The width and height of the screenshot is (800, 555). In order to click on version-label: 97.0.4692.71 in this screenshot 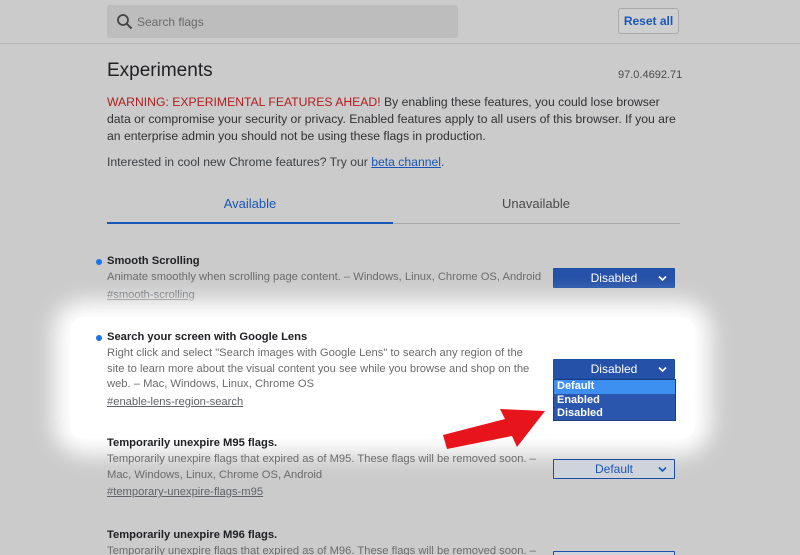, I will do `click(650, 75)`.